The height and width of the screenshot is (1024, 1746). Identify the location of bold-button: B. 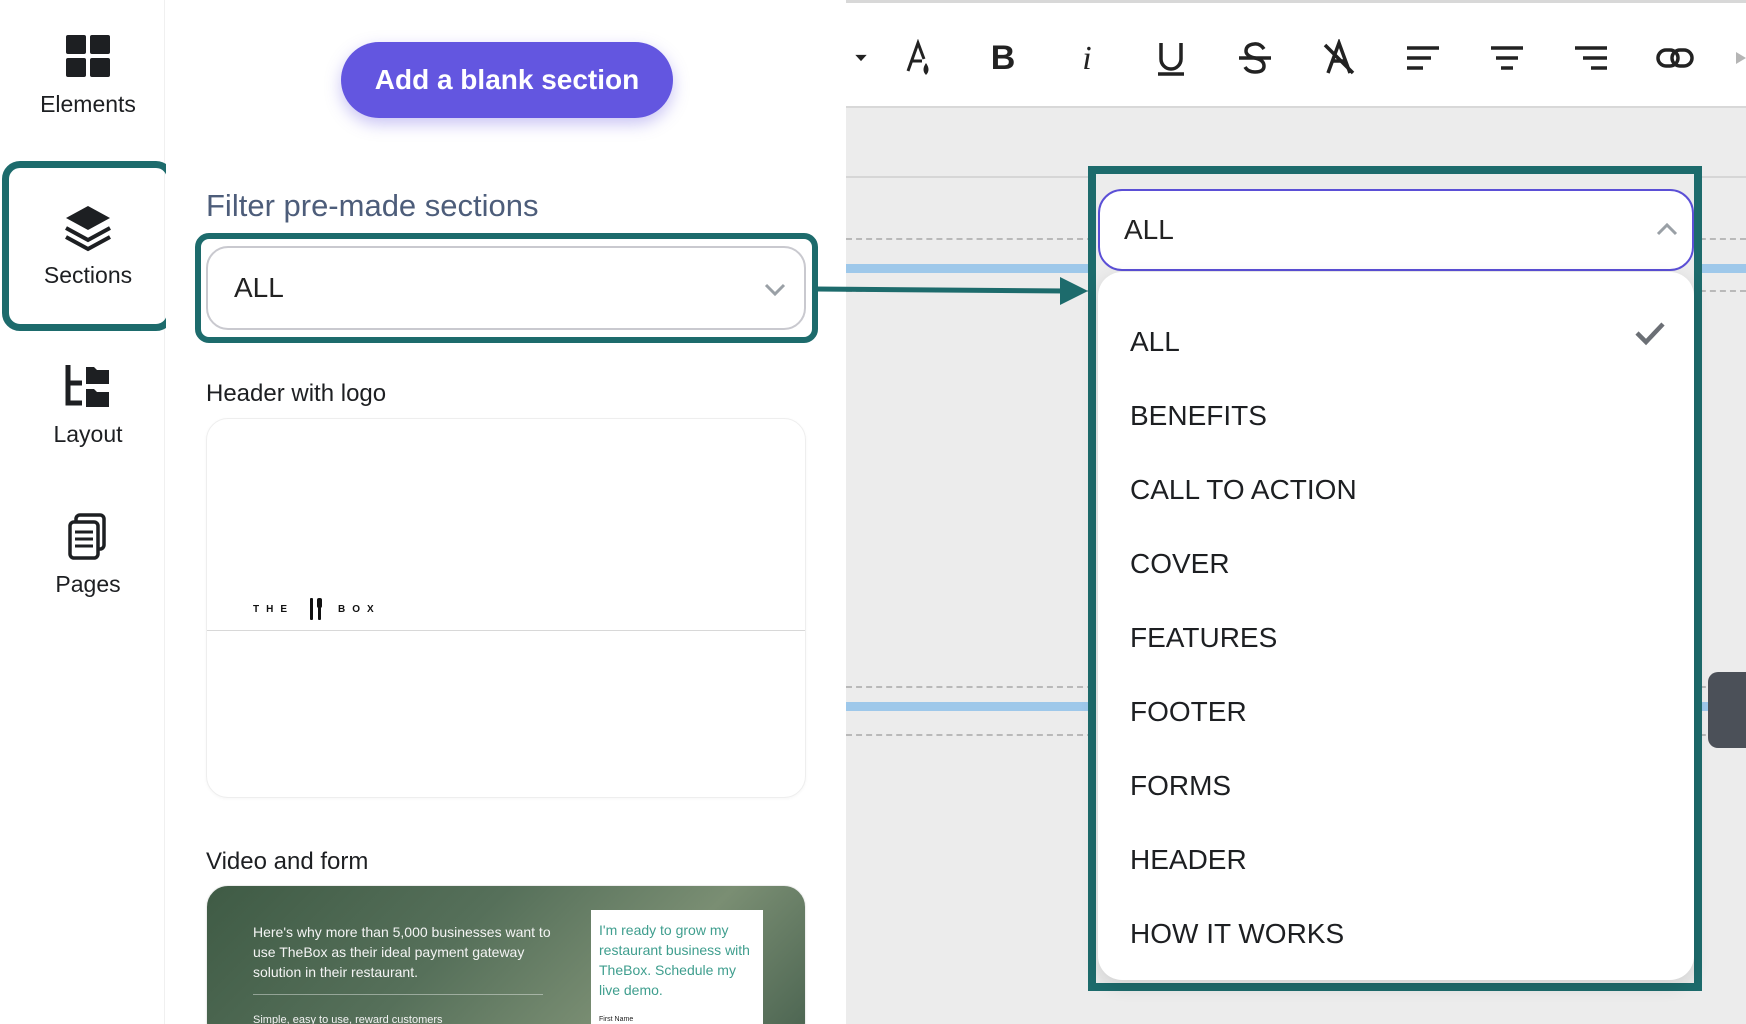
(1003, 58).